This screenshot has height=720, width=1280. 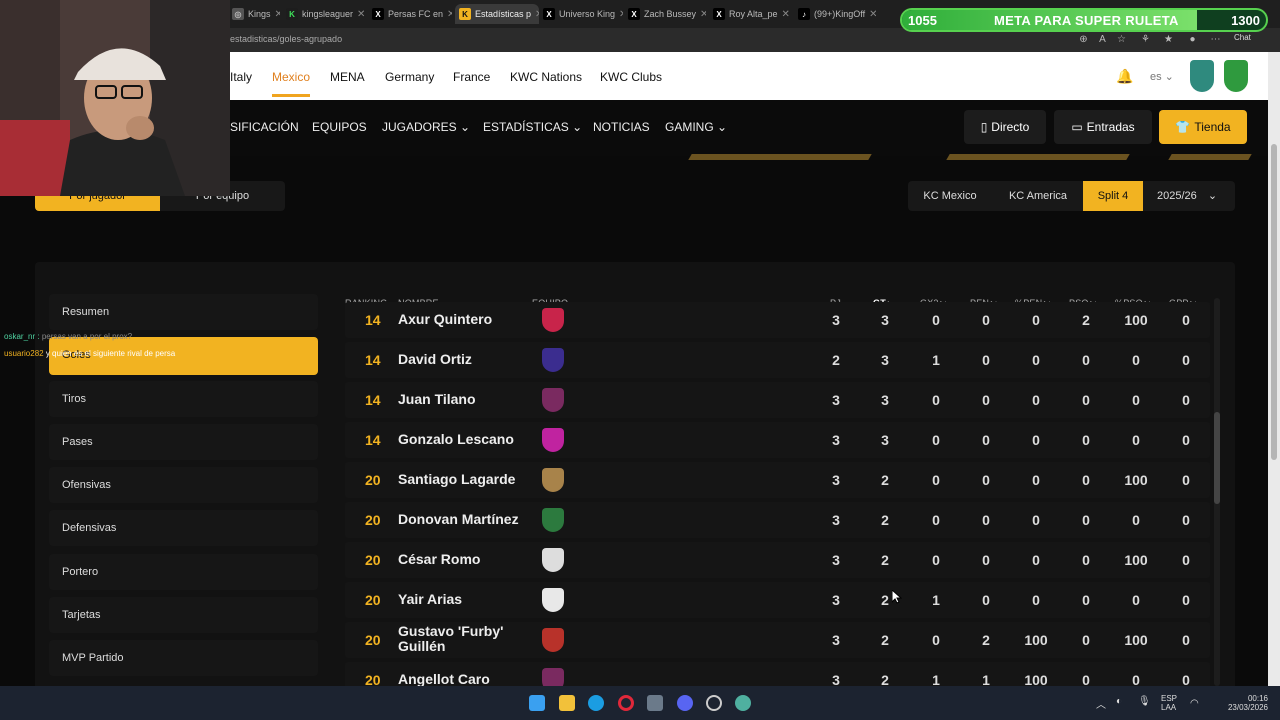 I want to click on browser-tab: X Roy Alta_pe ✕, so click(x=752, y=14).